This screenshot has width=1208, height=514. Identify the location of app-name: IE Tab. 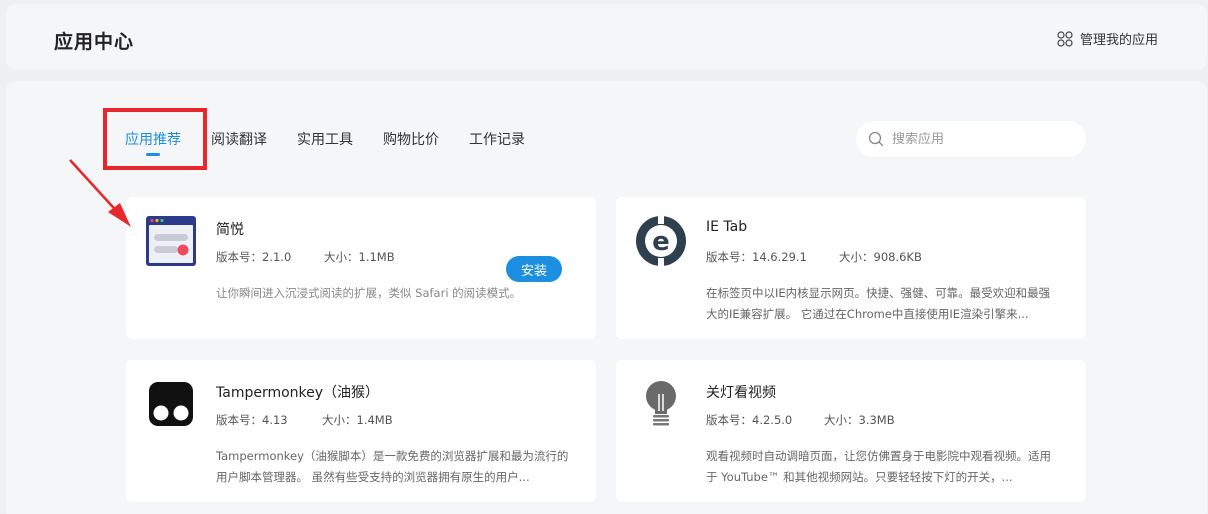
(727, 227).